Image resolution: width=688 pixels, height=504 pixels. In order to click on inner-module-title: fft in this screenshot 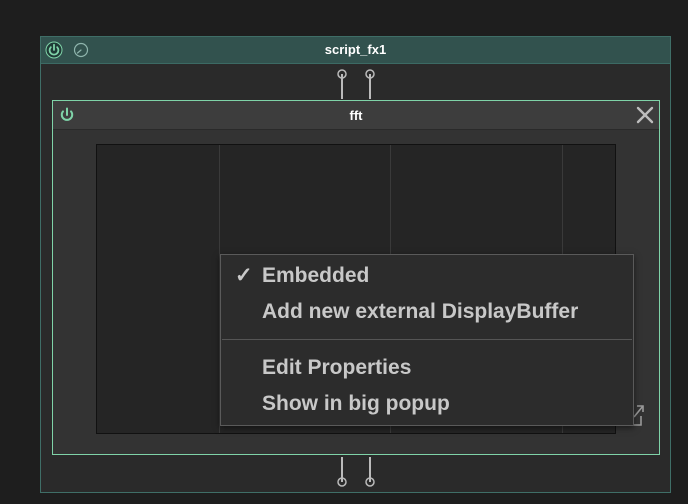, I will do `click(356, 115)`.